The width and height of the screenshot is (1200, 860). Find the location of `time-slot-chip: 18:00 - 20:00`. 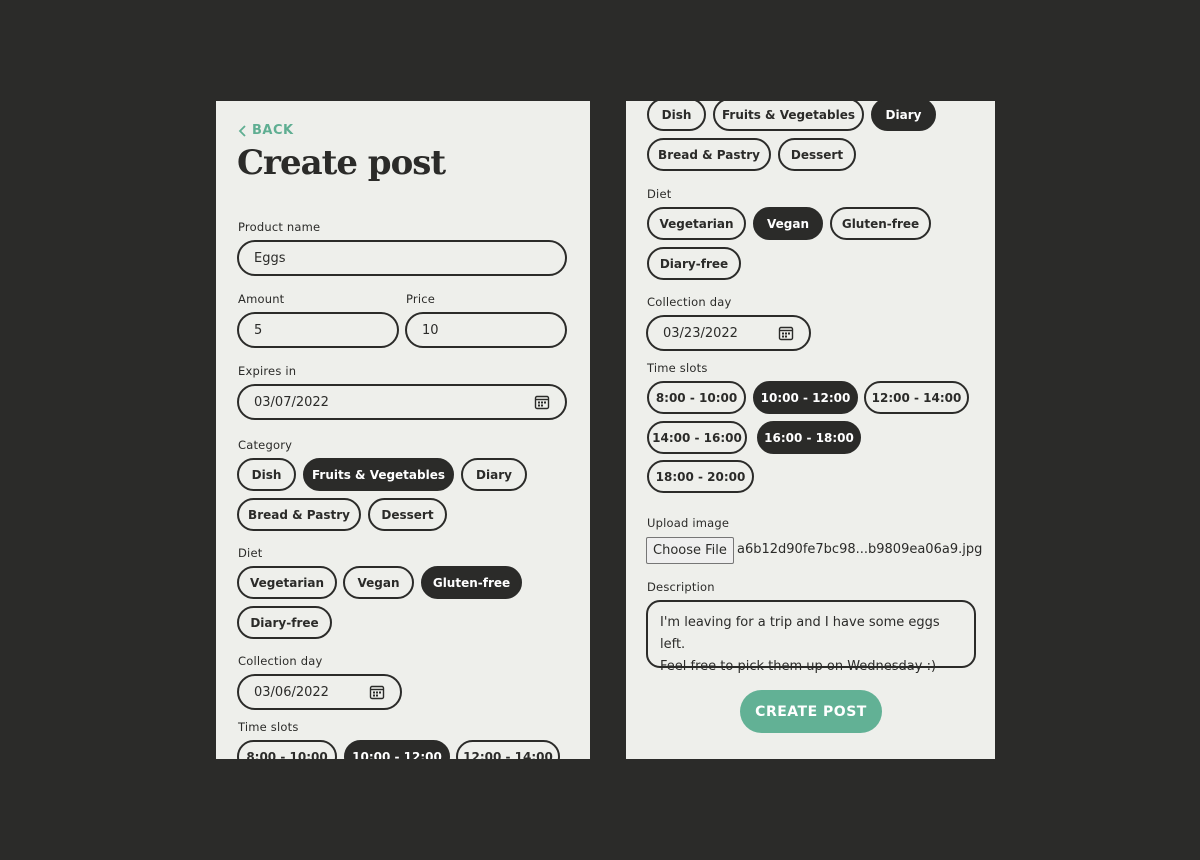

time-slot-chip: 18:00 - 20:00 is located at coordinates (700, 476).